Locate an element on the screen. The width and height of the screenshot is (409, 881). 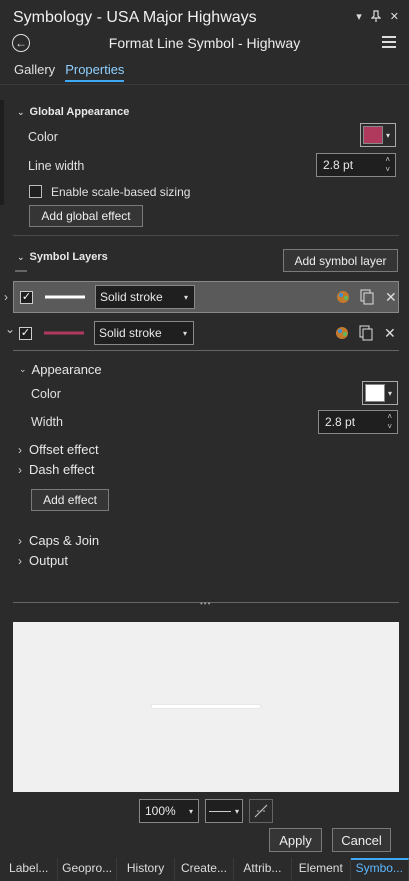
section-title: Output is located at coordinates (49, 560).